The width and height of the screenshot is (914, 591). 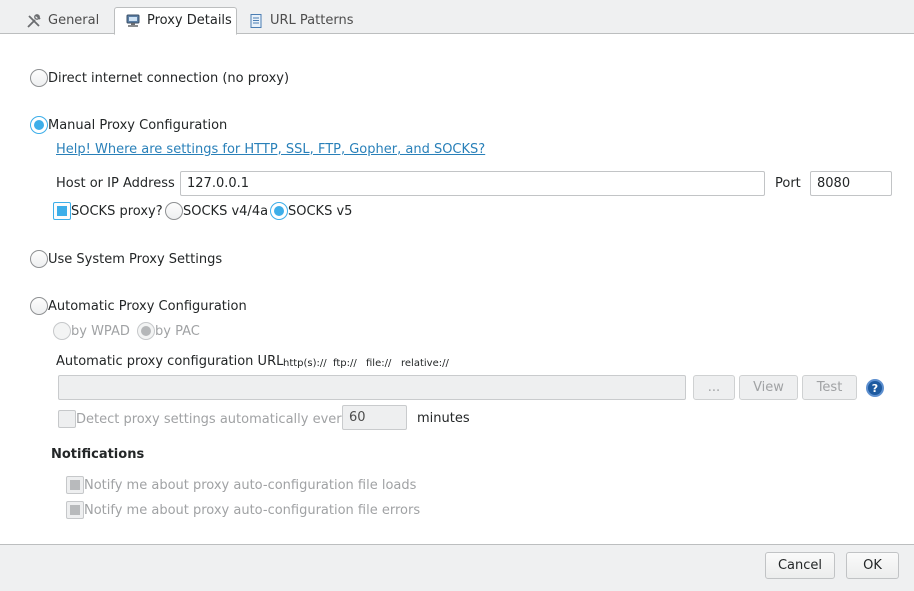 I want to click on port-label: Port, so click(x=788, y=183).